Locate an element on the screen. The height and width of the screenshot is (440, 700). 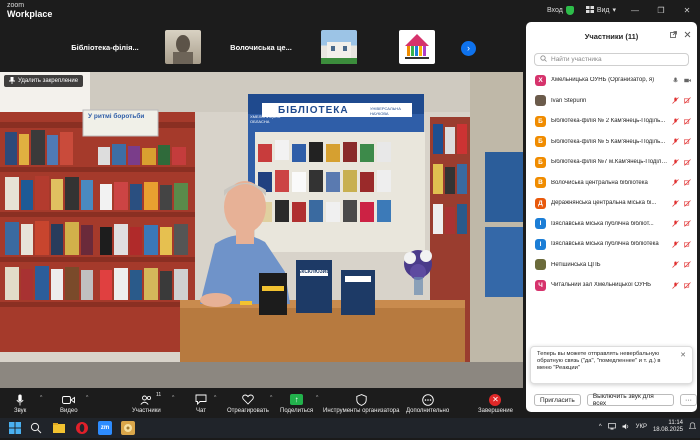
close-window-button: ✕ is located at coordinates (687, 10).